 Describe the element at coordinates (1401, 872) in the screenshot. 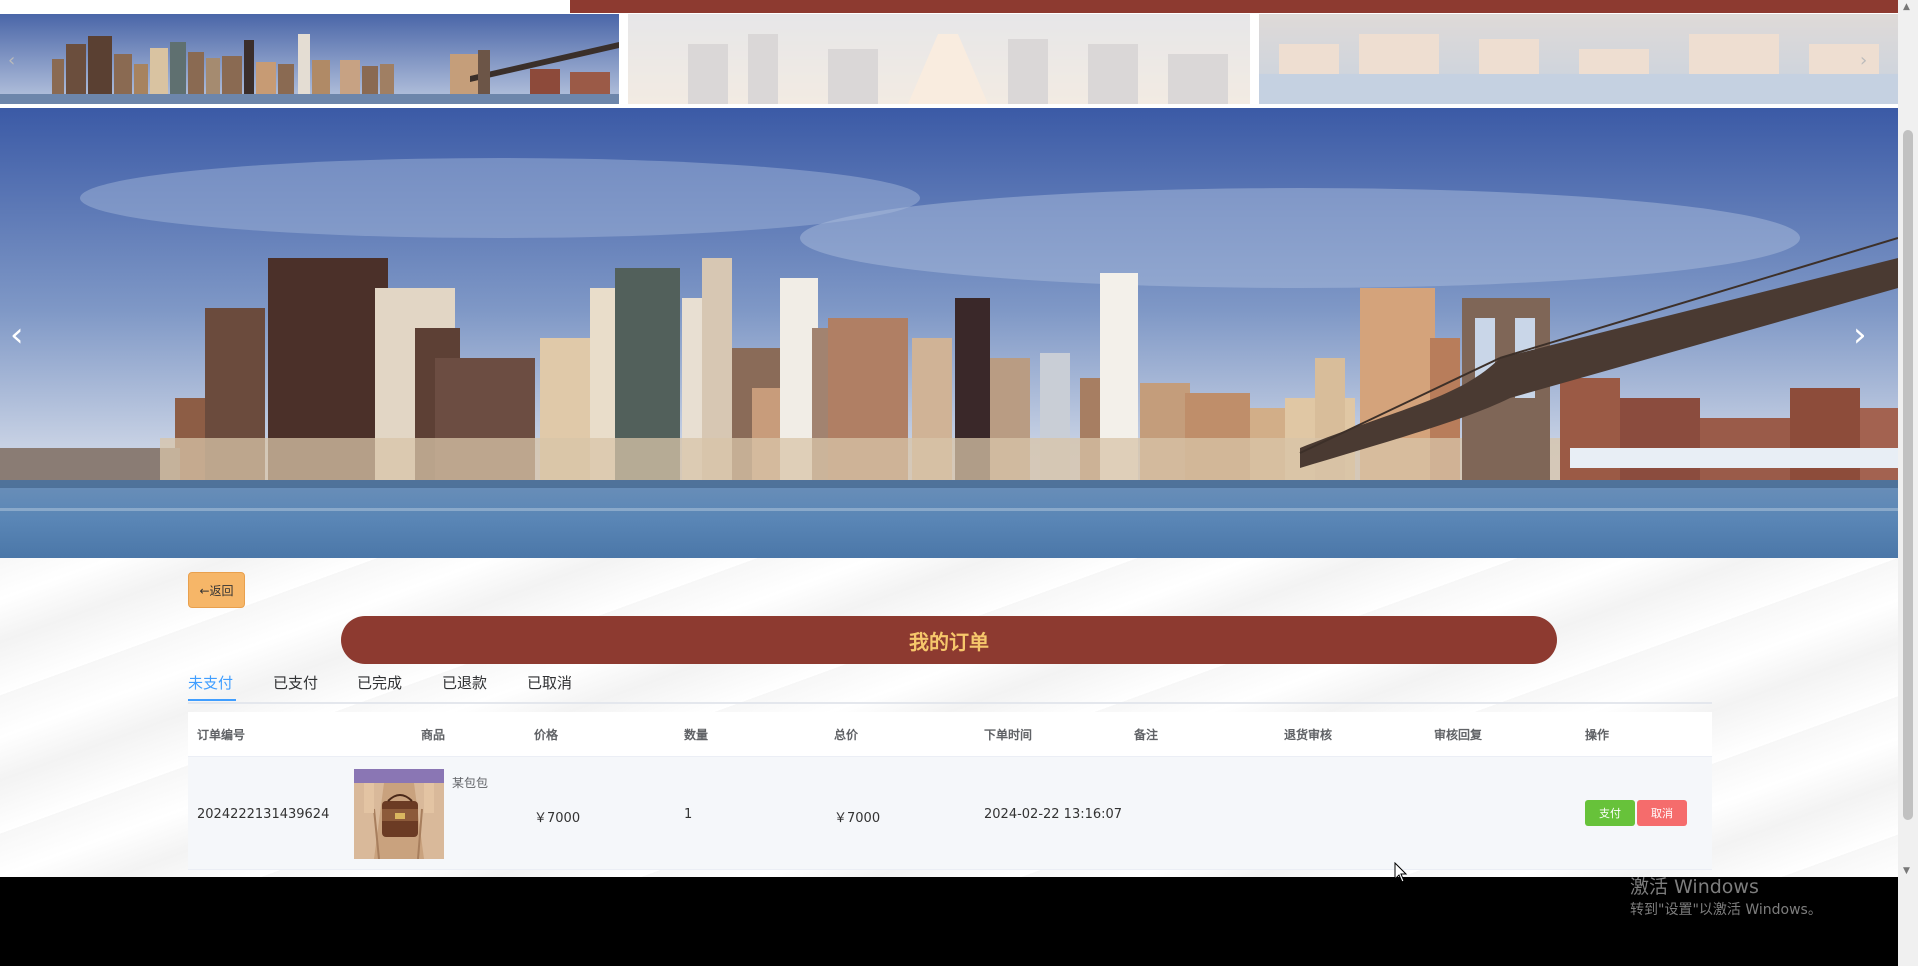

I see `mouse-cursor-icon` at that location.